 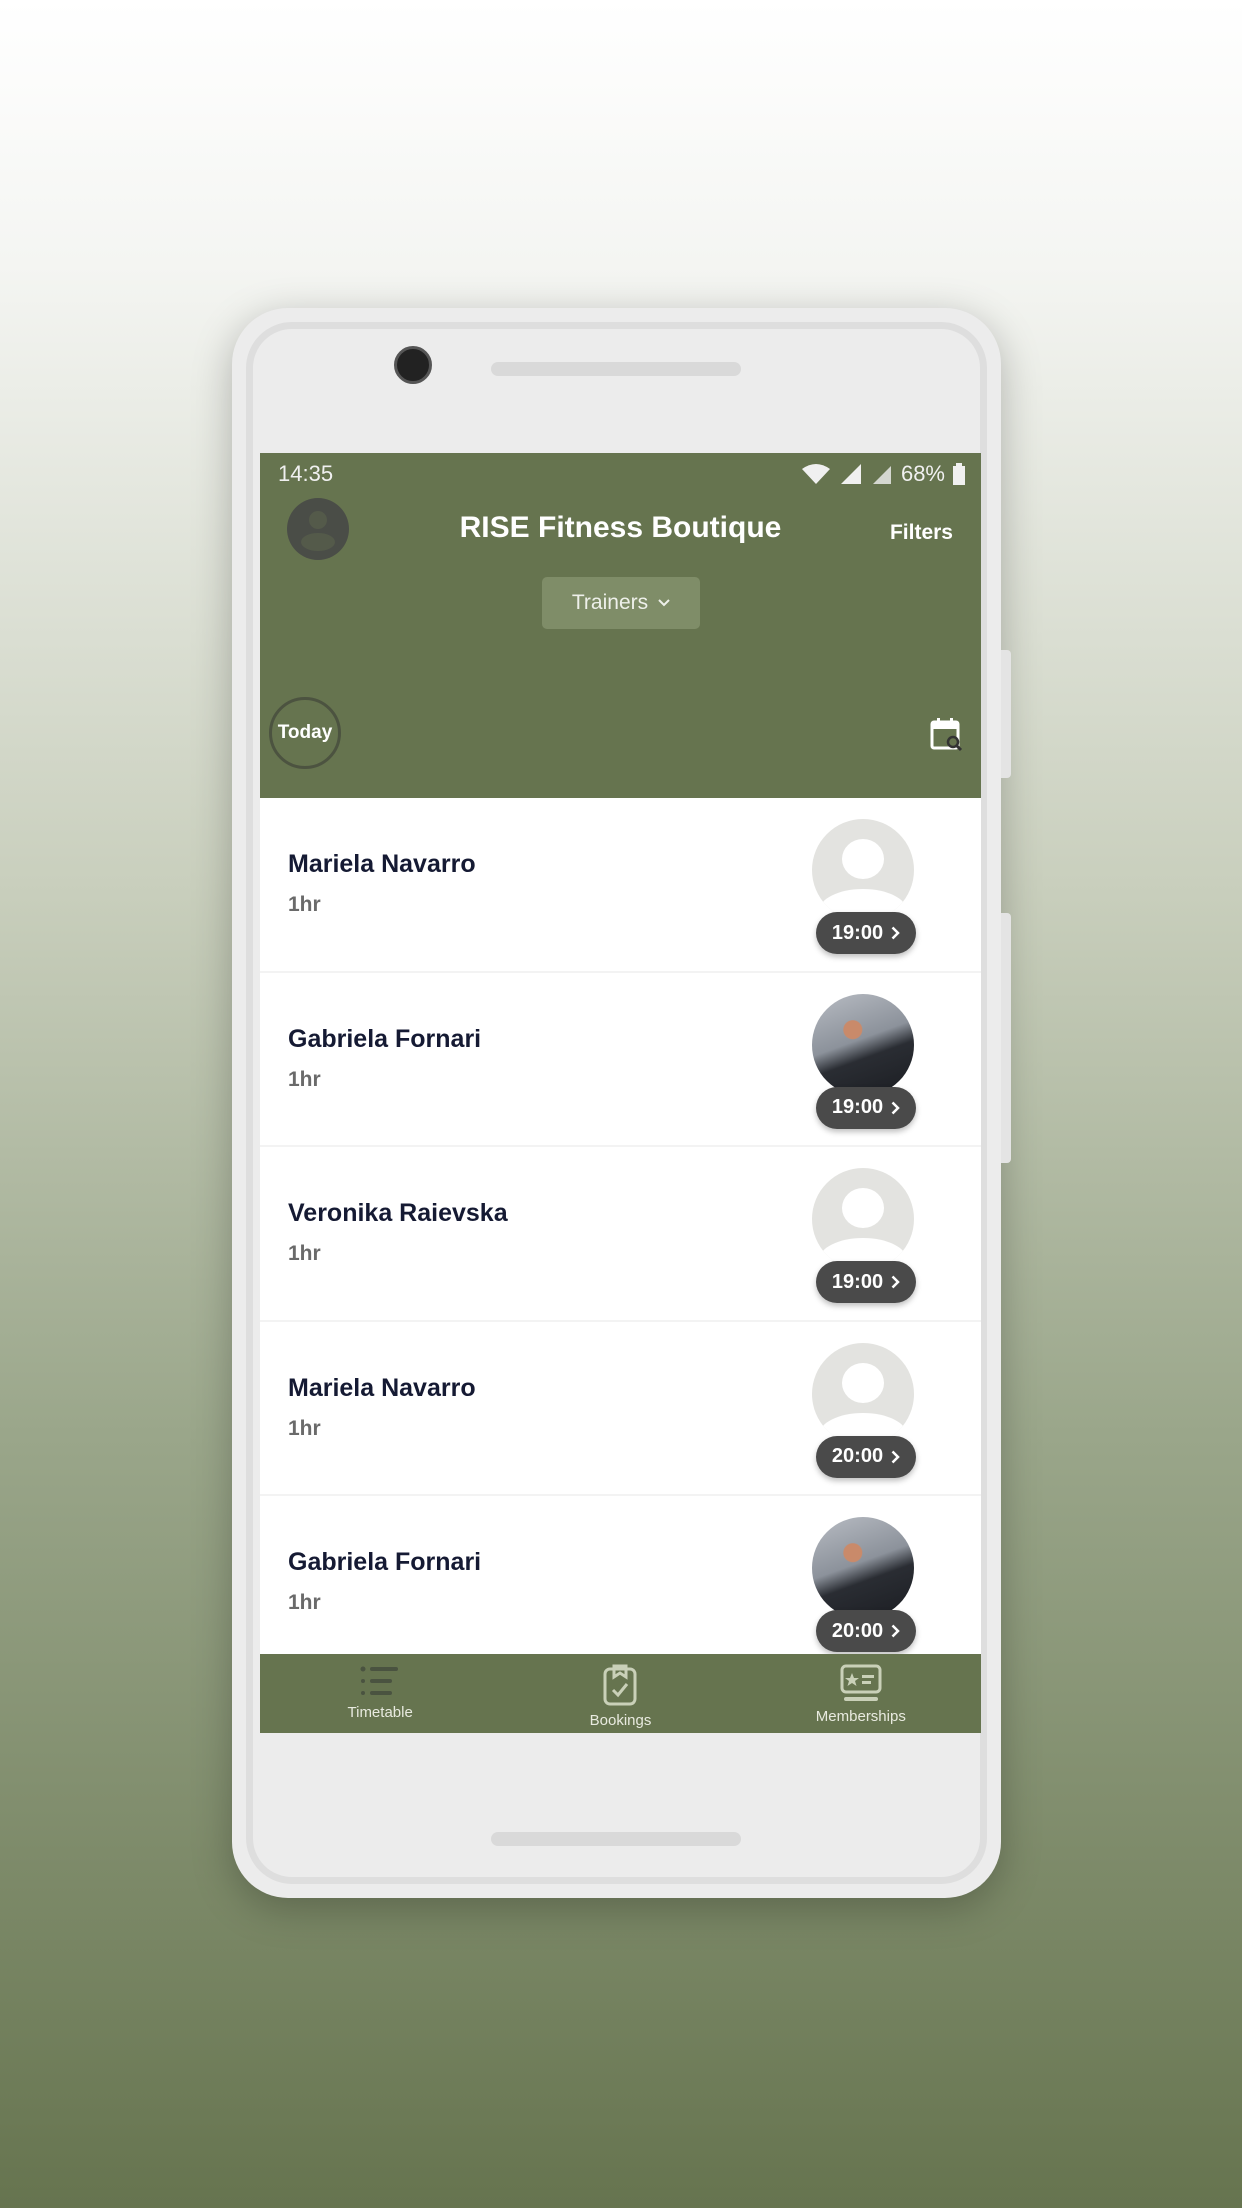 What do you see at coordinates (959, 474) in the screenshot?
I see `battery-icon` at bounding box center [959, 474].